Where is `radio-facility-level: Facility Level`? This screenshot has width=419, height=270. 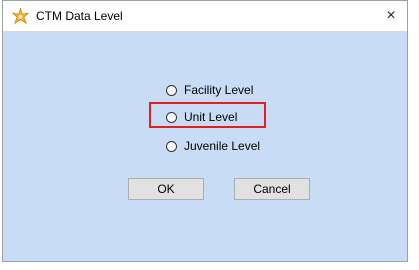
radio-facility-level: Facility Level is located at coordinates (209, 90).